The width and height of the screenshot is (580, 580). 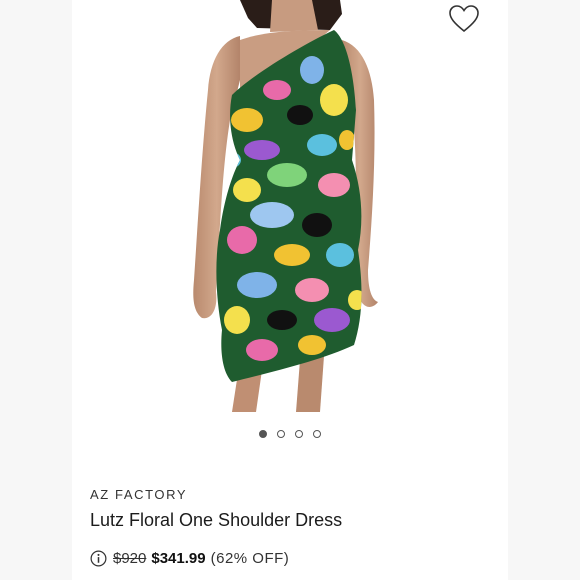 What do you see at coordinates (130, 558) in the screenshot?
I see `original-price: $920` at bounding box center [130, 558].